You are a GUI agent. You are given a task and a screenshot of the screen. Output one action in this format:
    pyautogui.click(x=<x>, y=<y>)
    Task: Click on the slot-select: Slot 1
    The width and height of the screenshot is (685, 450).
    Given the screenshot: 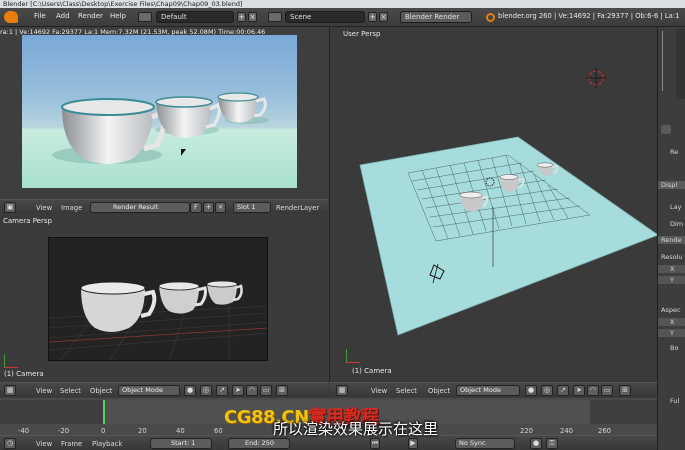 What is the action you would take?
    pyautogui.click(x=252, y=207)
    